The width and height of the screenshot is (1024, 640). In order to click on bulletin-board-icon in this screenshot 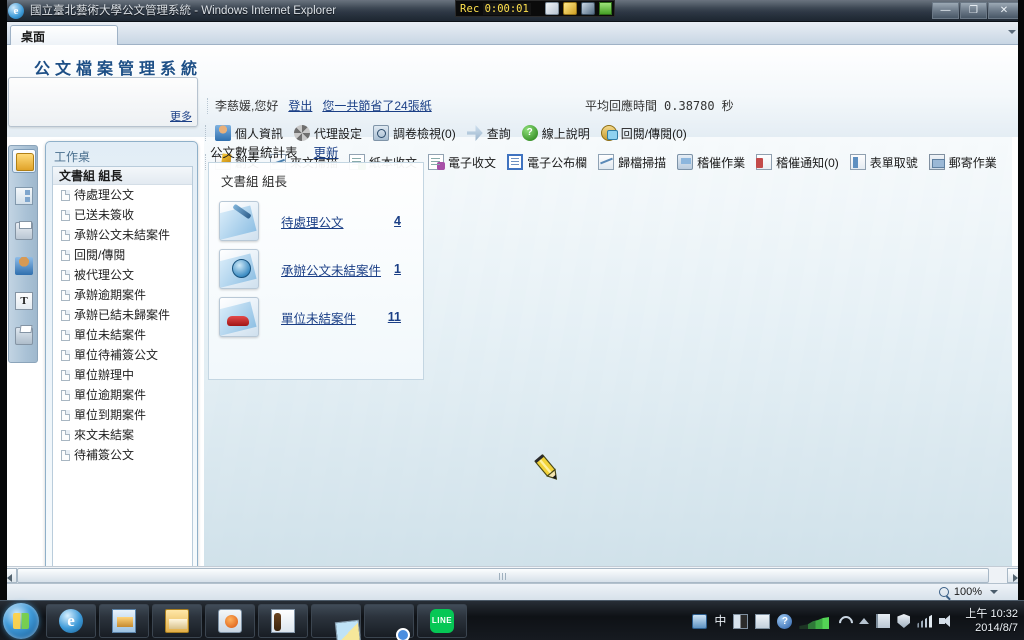, I will do `click(515, 162)`.